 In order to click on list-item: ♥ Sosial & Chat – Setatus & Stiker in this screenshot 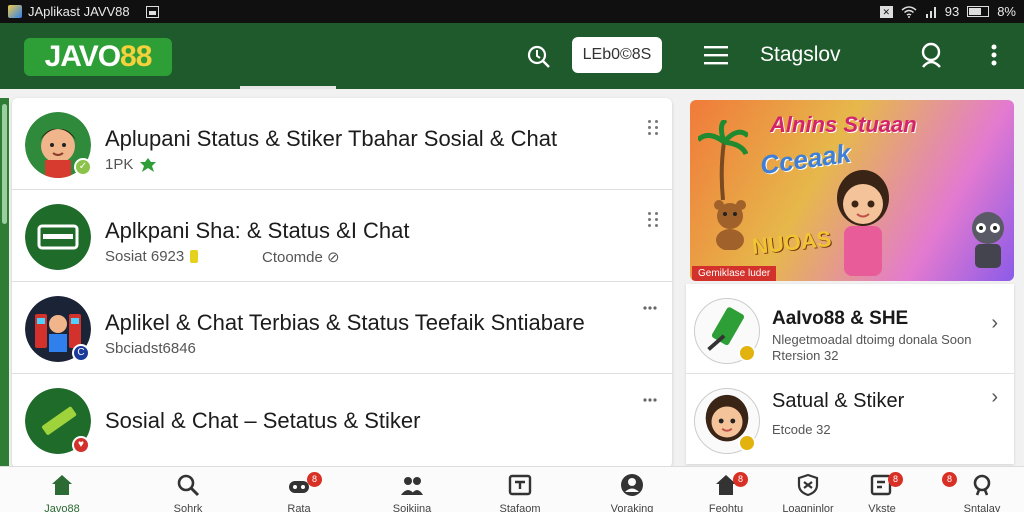, I will do `click(342, 420)`.